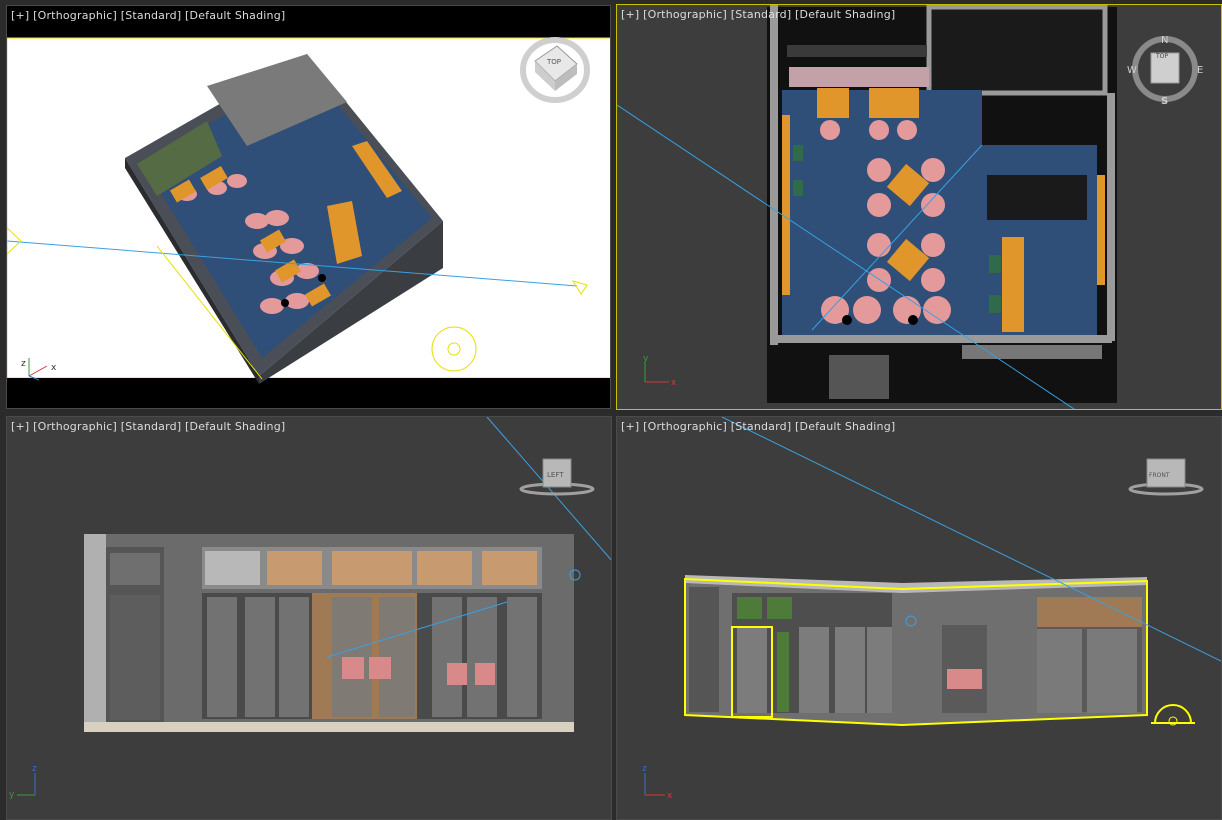 The image size is (1222, 820). What do you see at coordinates (660, 371) in the screenshot?
I see `axis-gizmo: y x` at bounding box center [660, 371].